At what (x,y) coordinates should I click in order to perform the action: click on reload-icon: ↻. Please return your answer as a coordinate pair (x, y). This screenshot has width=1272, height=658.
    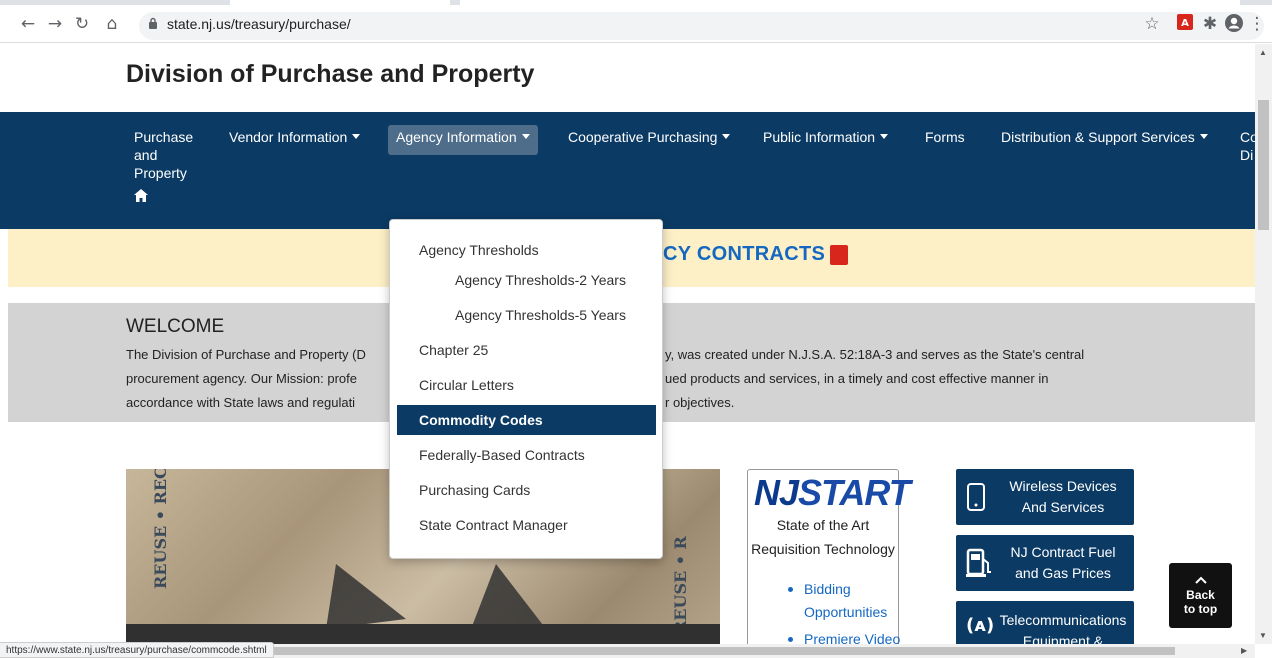
    Looking at the image, I should click on (82, 24).